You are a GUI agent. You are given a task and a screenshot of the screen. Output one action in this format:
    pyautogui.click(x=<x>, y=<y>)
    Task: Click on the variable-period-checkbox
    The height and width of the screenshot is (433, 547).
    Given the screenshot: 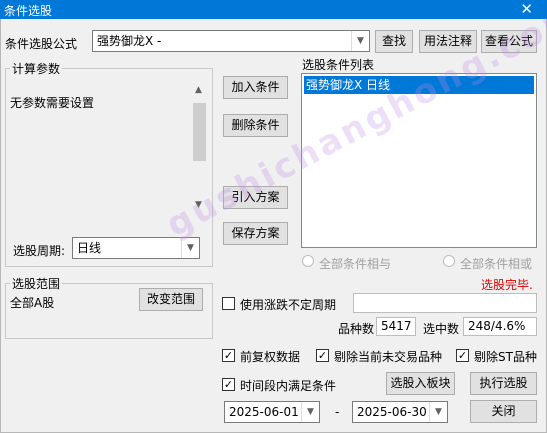 What is the action you would take?
    pyautogui.click(x=228, y=303)
    